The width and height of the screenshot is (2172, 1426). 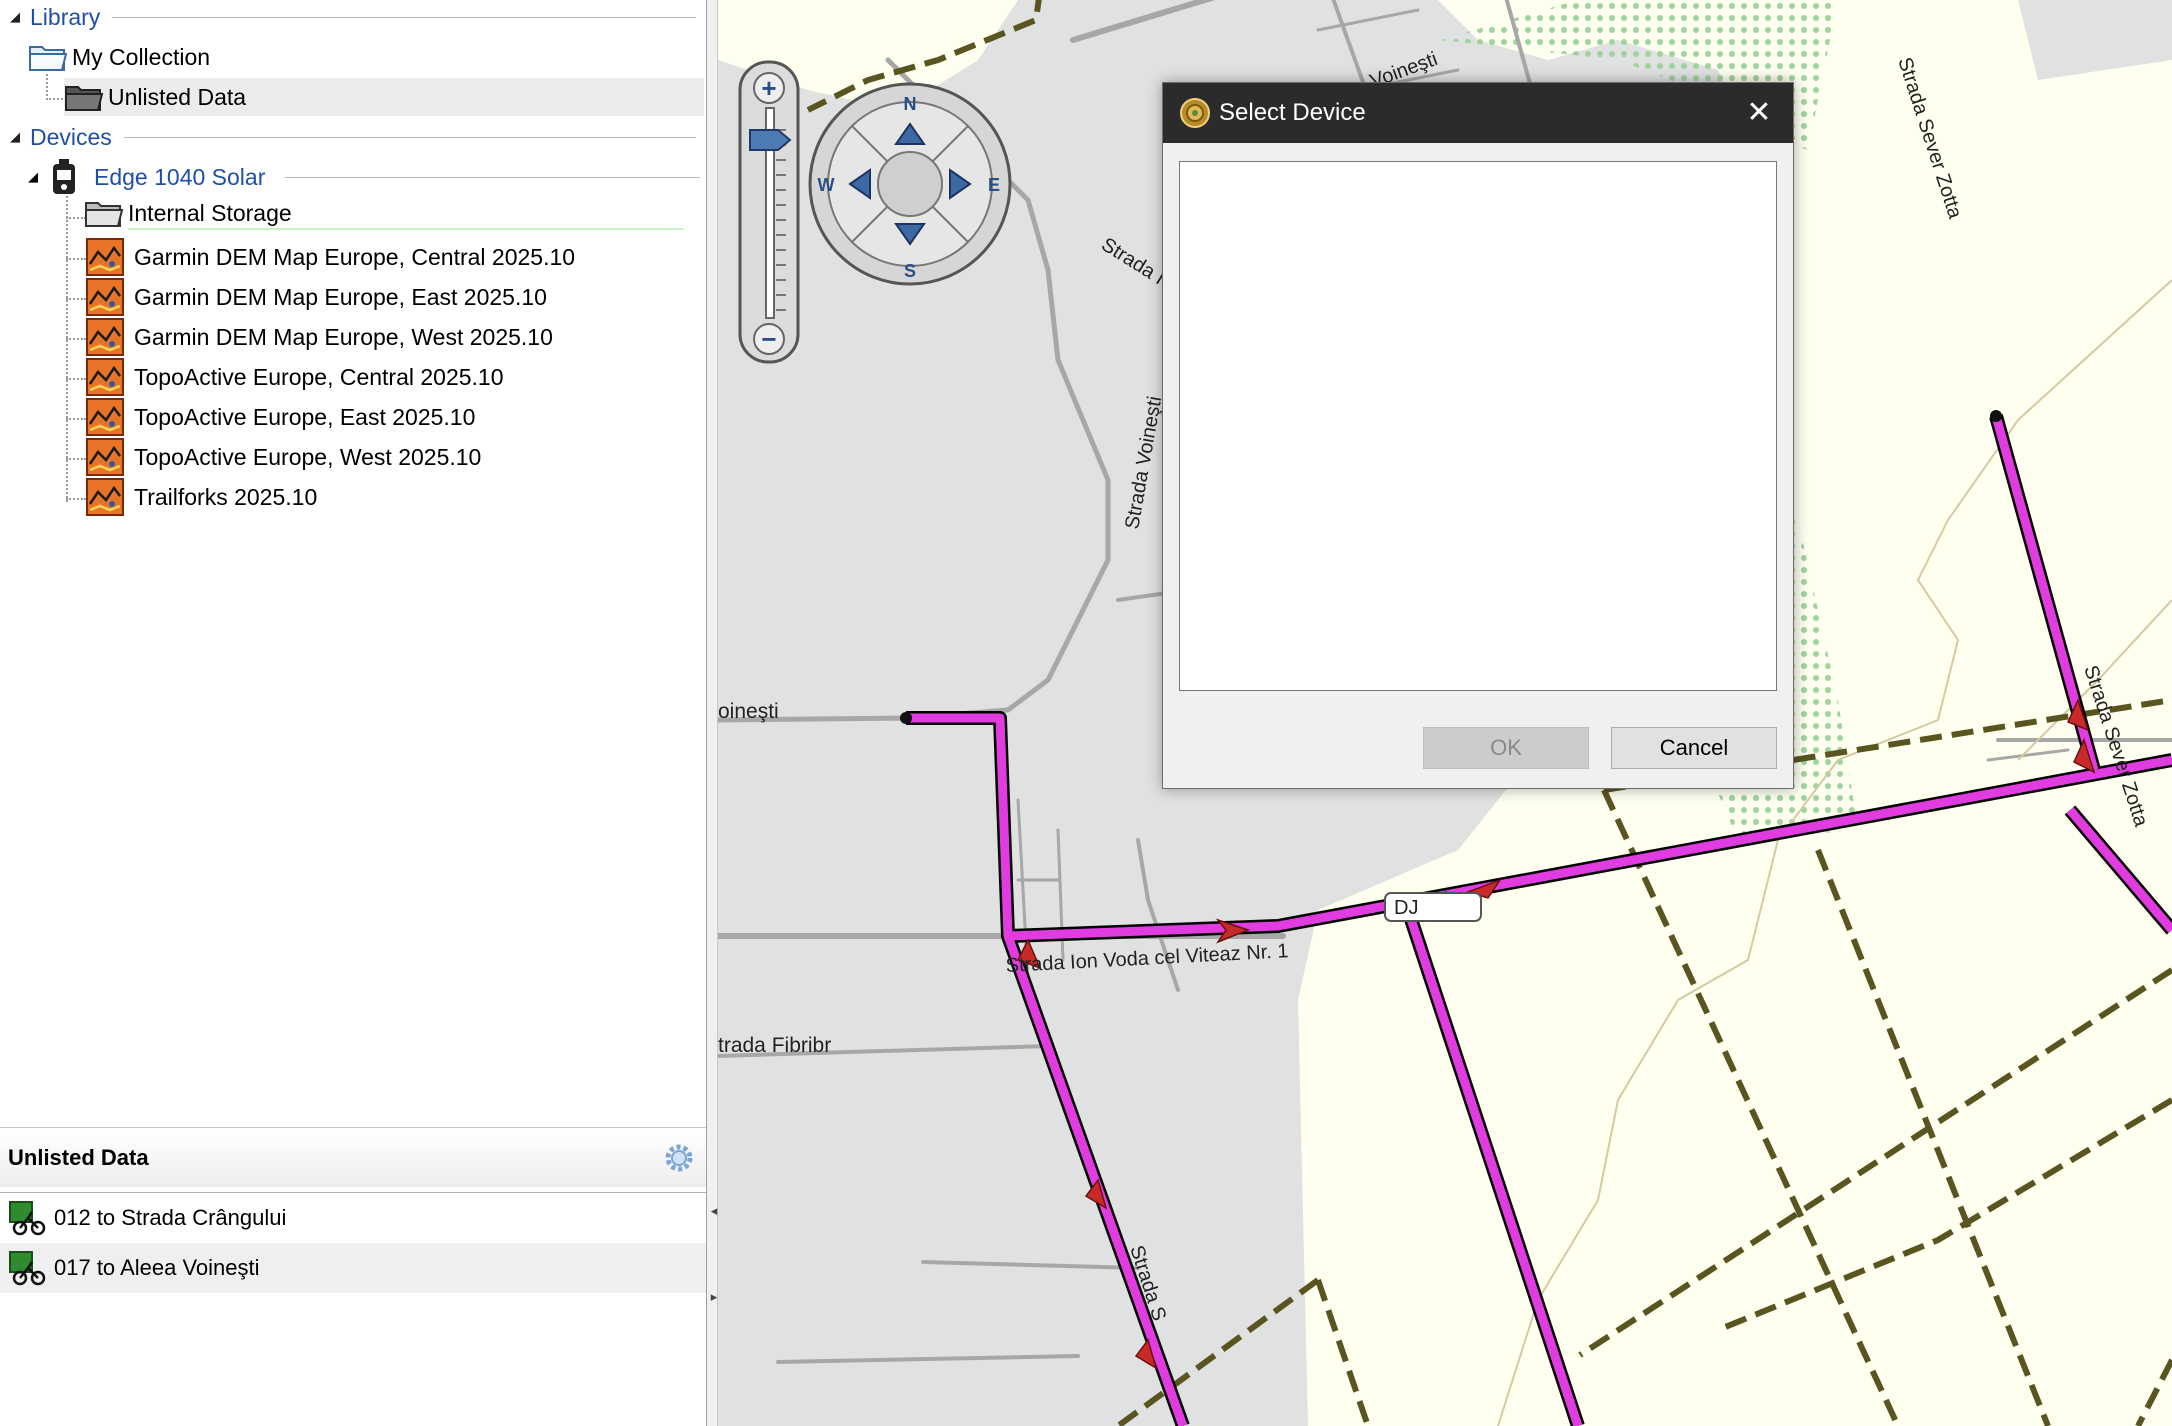 I want to click on dark-folder-icon, so click(x=84, y=98).